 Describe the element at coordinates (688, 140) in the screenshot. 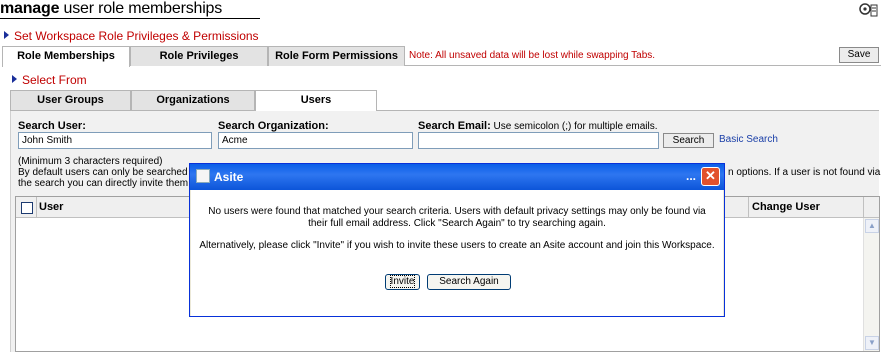

I see `search-button: Search` at that location.